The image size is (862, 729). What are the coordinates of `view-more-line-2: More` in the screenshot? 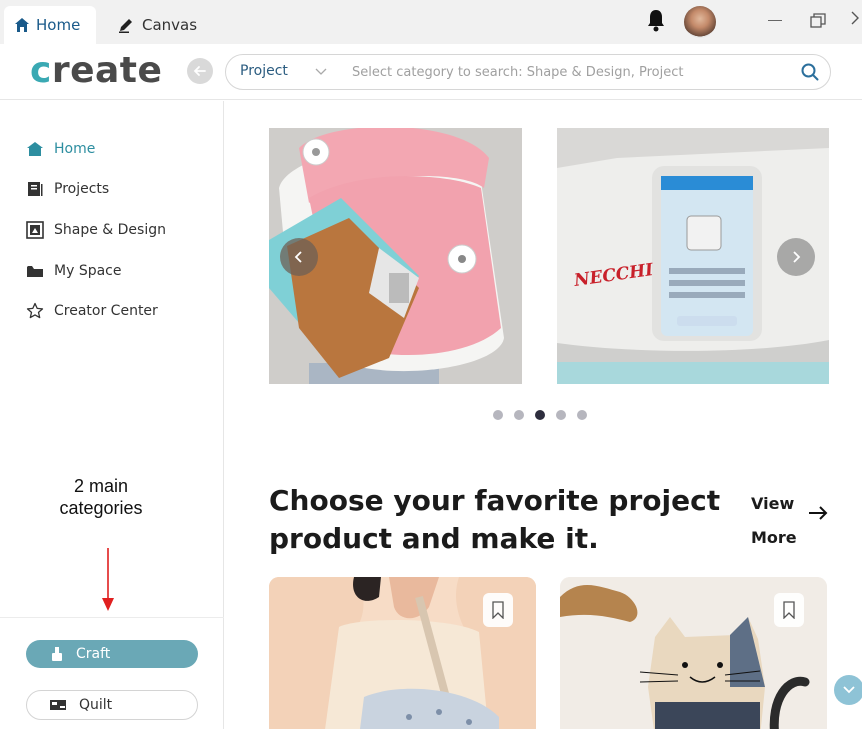 It's located at (774, 537).